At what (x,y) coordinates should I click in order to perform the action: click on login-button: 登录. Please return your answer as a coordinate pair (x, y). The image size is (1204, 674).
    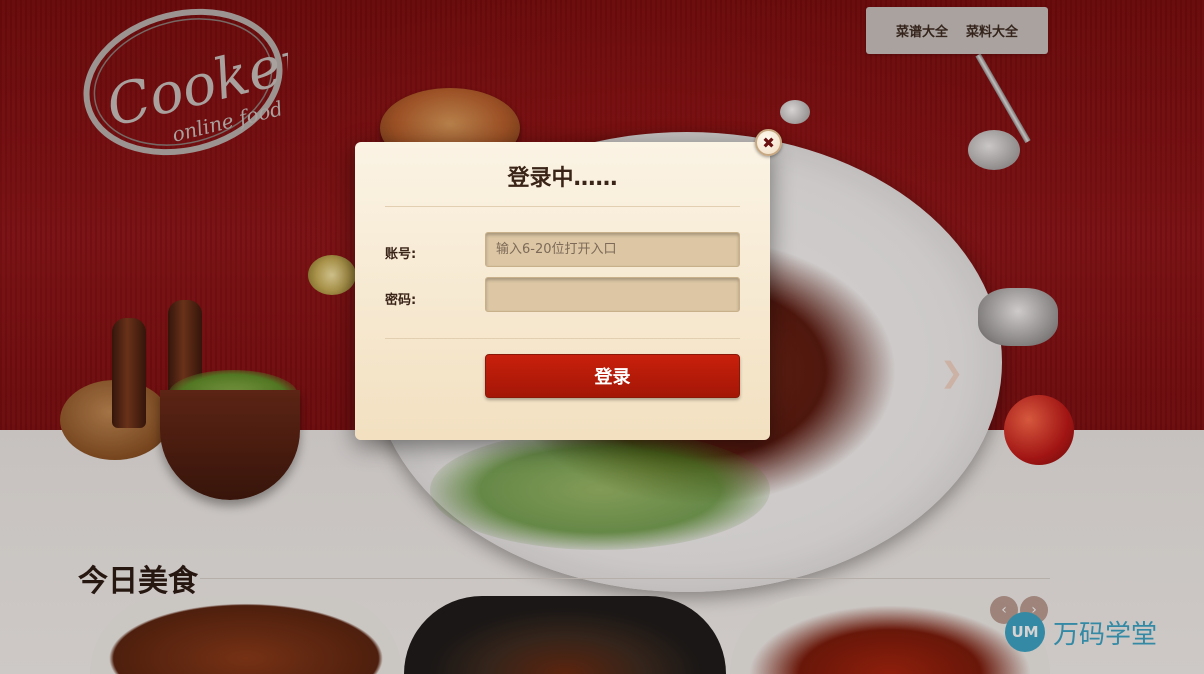
    Looking at the image, I should click on (612, 376).